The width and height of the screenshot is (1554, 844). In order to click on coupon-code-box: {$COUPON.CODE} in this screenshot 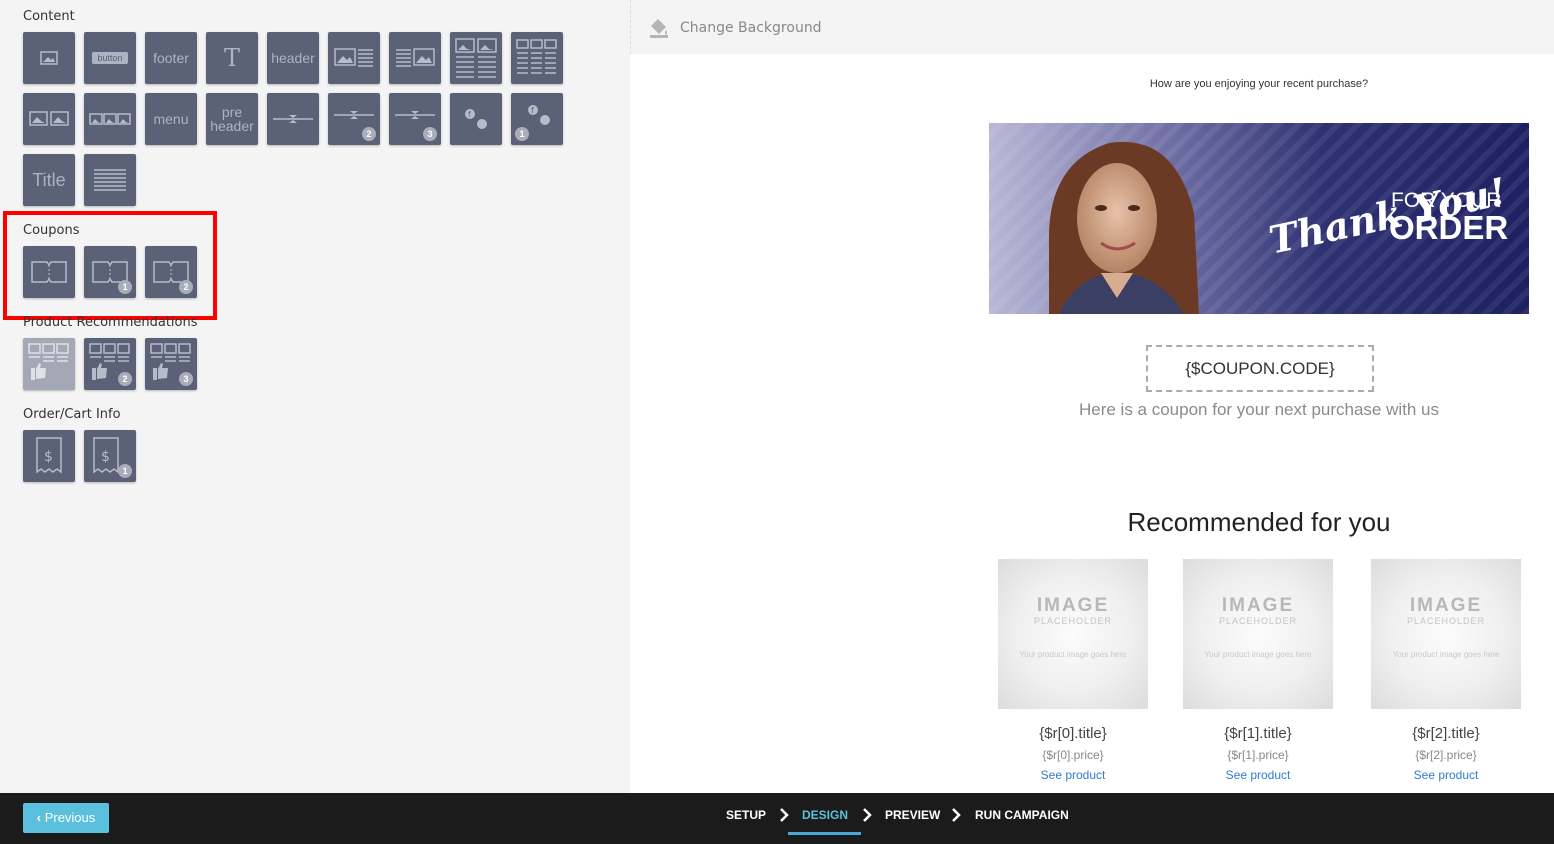, I will do `click(1260, 368)`.